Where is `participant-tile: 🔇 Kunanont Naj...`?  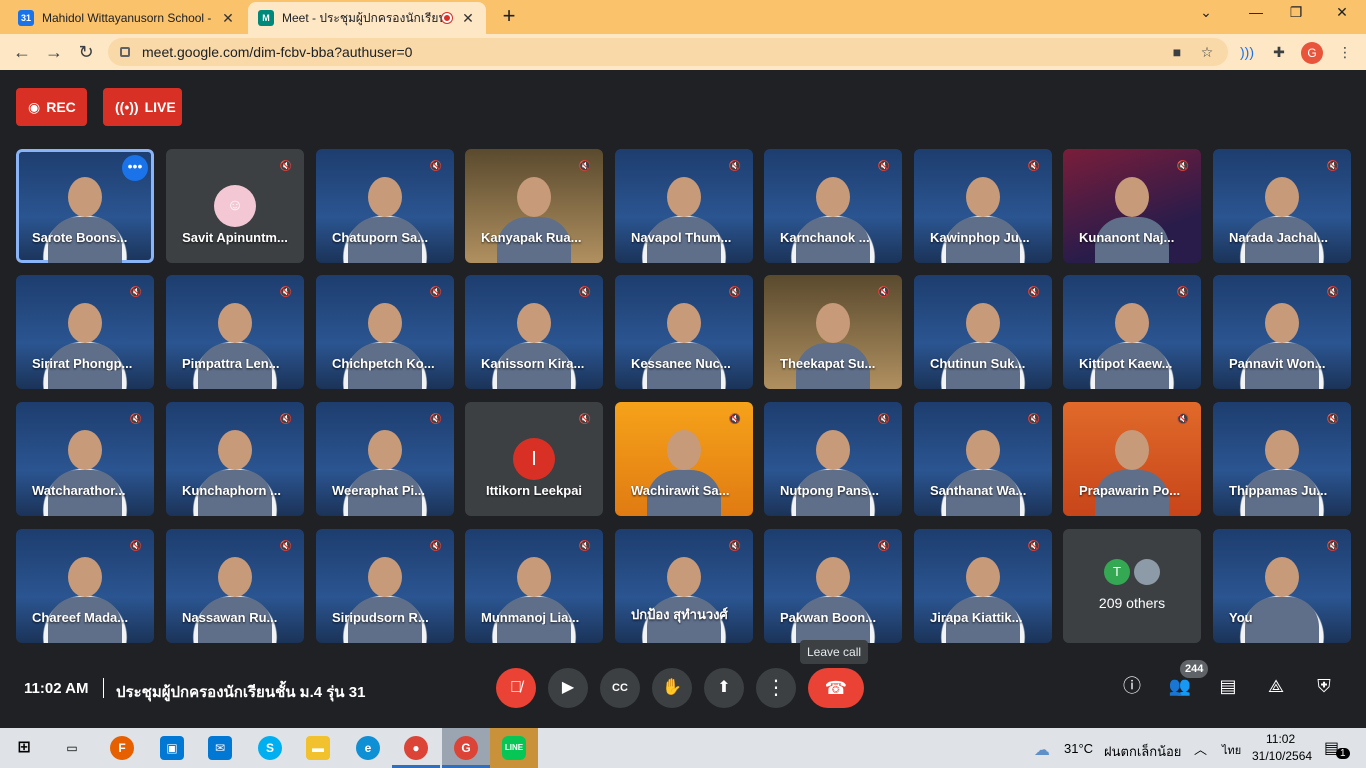 participant-tile: 🔇 Kunanont Naj... is located at coordinates (1132, 206).